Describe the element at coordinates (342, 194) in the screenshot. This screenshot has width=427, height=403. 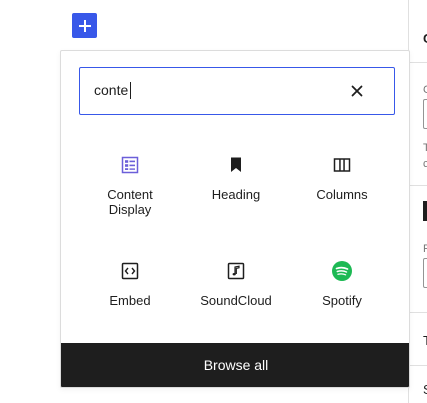
I see `block-label: Columns` at that location.